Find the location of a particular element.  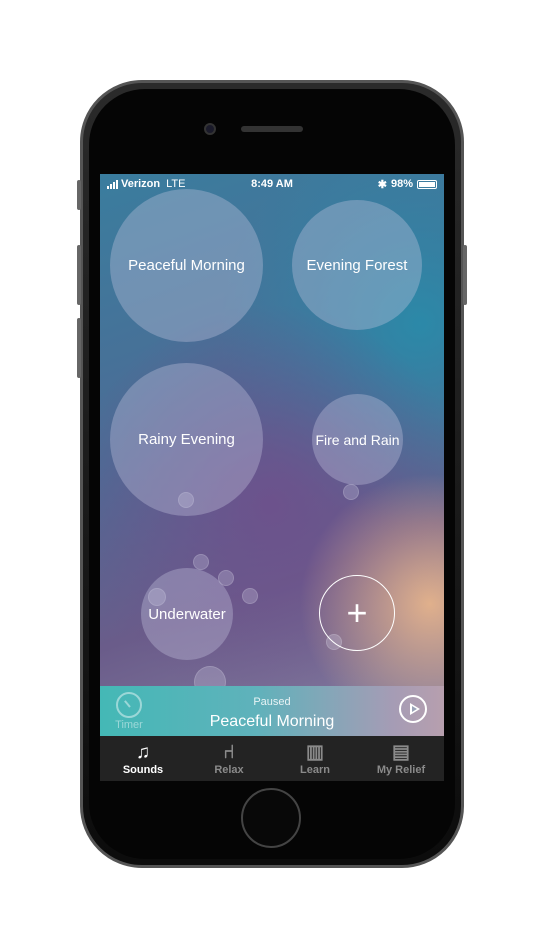

add-sound-button: + is located at coordinates (357, 613).